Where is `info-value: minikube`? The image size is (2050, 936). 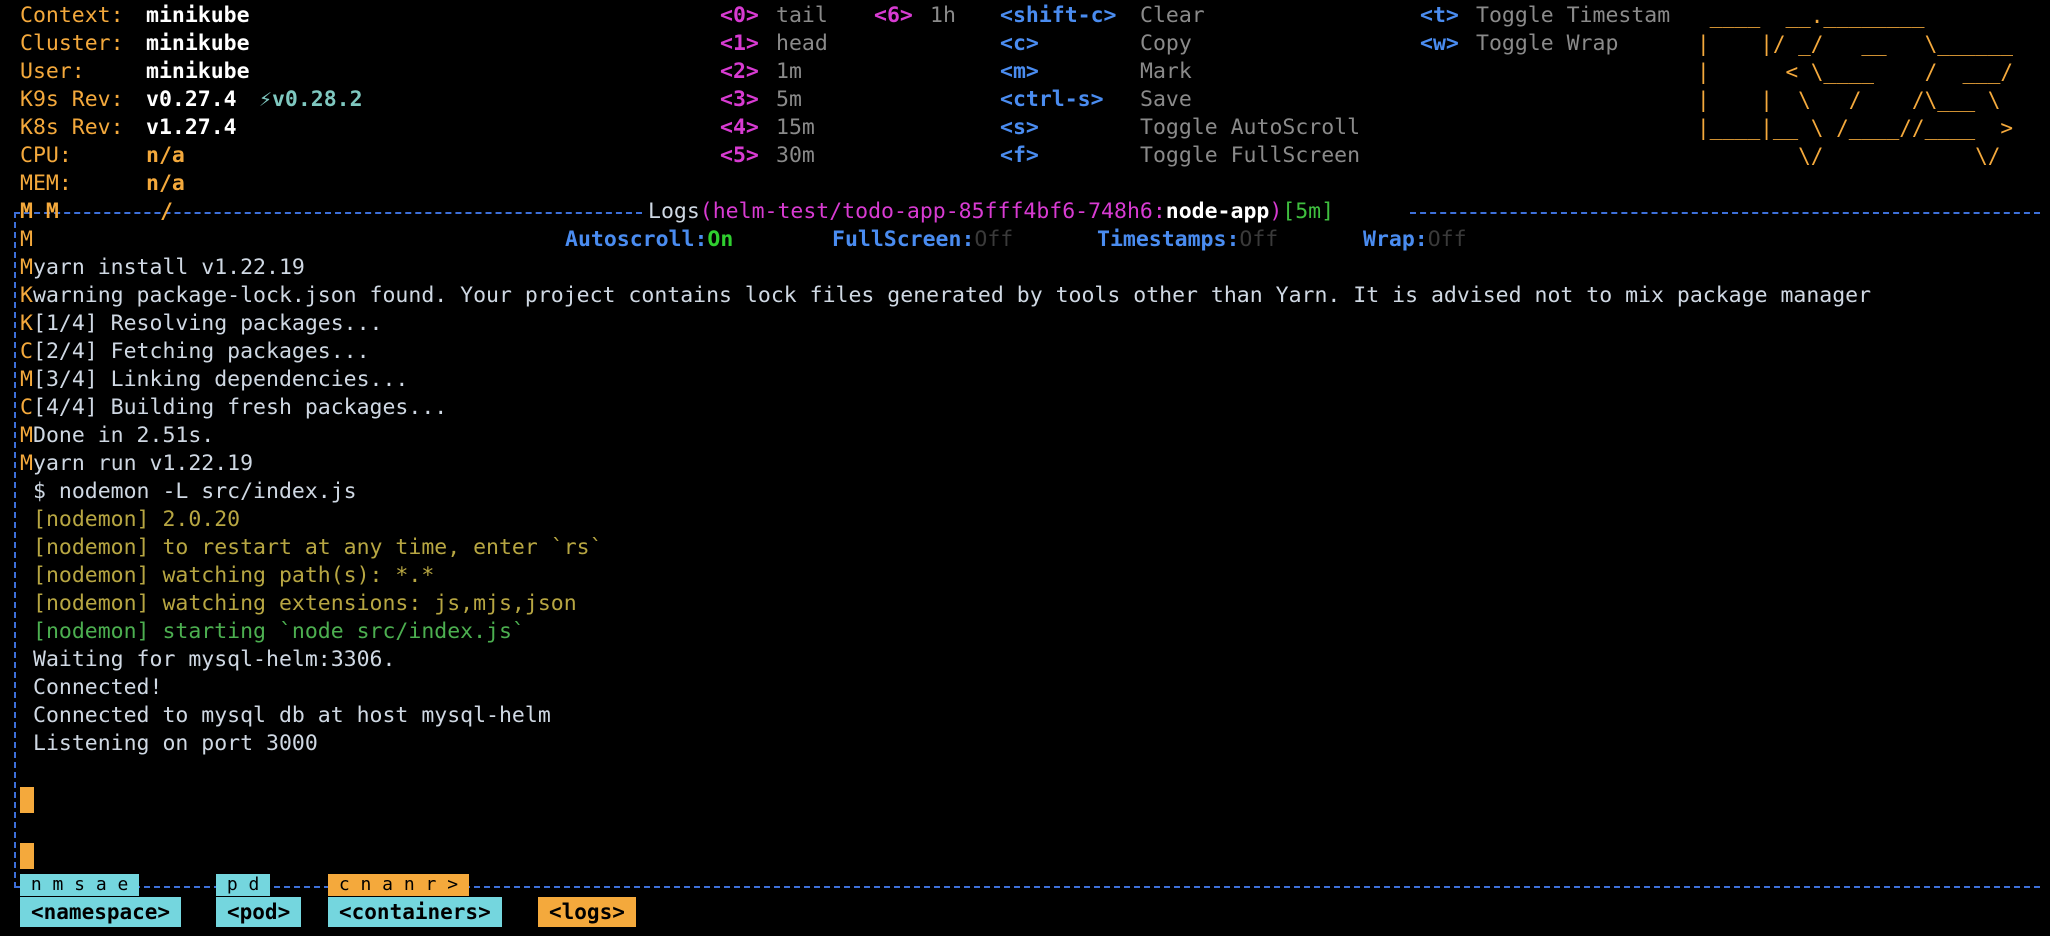 info-value: minikube is located at coordinates (198, 43).